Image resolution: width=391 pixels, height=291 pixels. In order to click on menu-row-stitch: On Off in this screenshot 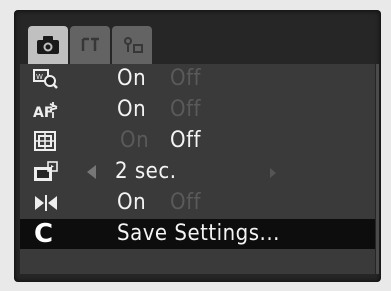, I will do `click(197, 203)`.